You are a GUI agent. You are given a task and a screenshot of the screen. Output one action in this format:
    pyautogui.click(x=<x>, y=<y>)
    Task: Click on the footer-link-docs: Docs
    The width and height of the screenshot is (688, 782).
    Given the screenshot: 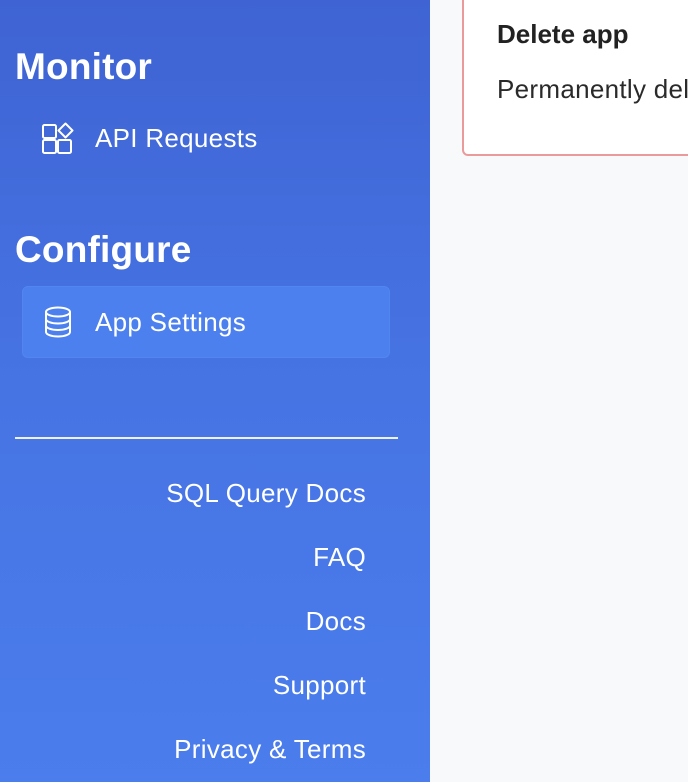 What is the action you would take?
    pyautogui.click(x=336, y=621)
    